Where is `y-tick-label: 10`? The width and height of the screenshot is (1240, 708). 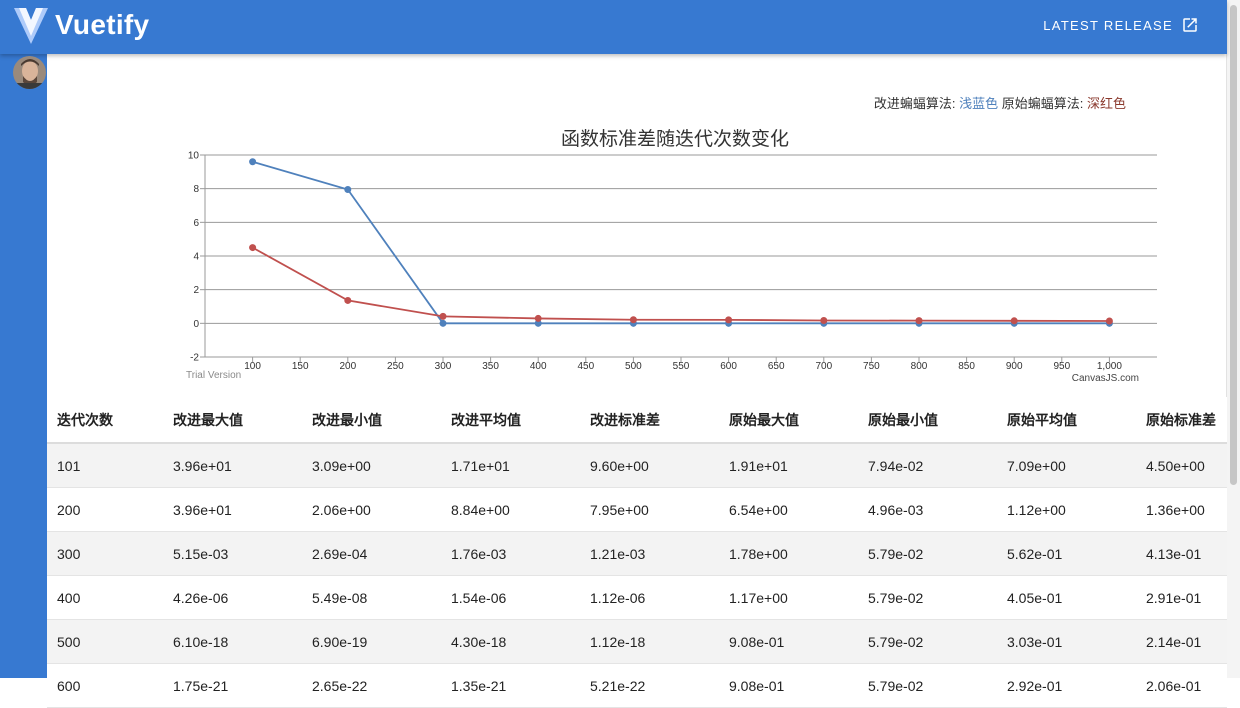 y-tick-label: 10 is located at coordinates (194, 156).